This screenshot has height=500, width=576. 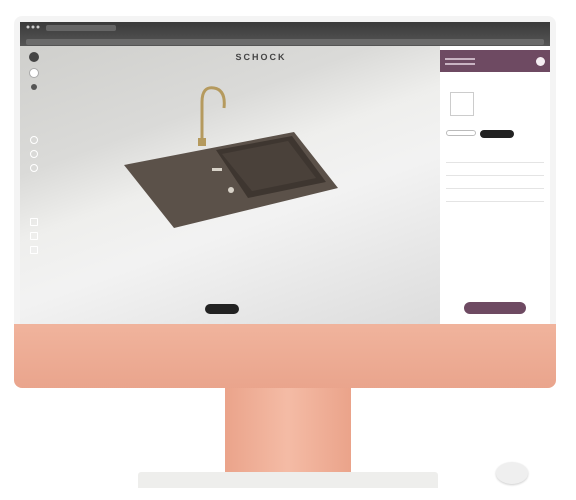 What do you see at coordinates (34, 222) in the screenshot?
I see `square-icon` at bounding box center [34, 222].